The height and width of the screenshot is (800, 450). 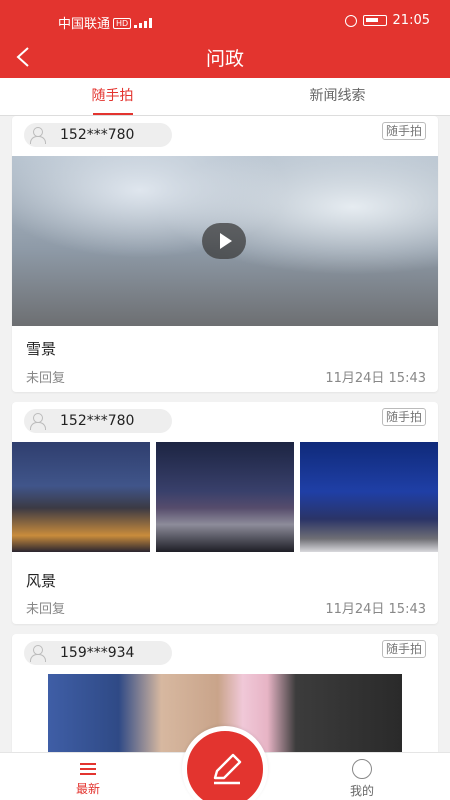 What do you see at coordinates (41, 581) in the screenshot?
I see `post-title: 风景` at bounding box center [41, 581].